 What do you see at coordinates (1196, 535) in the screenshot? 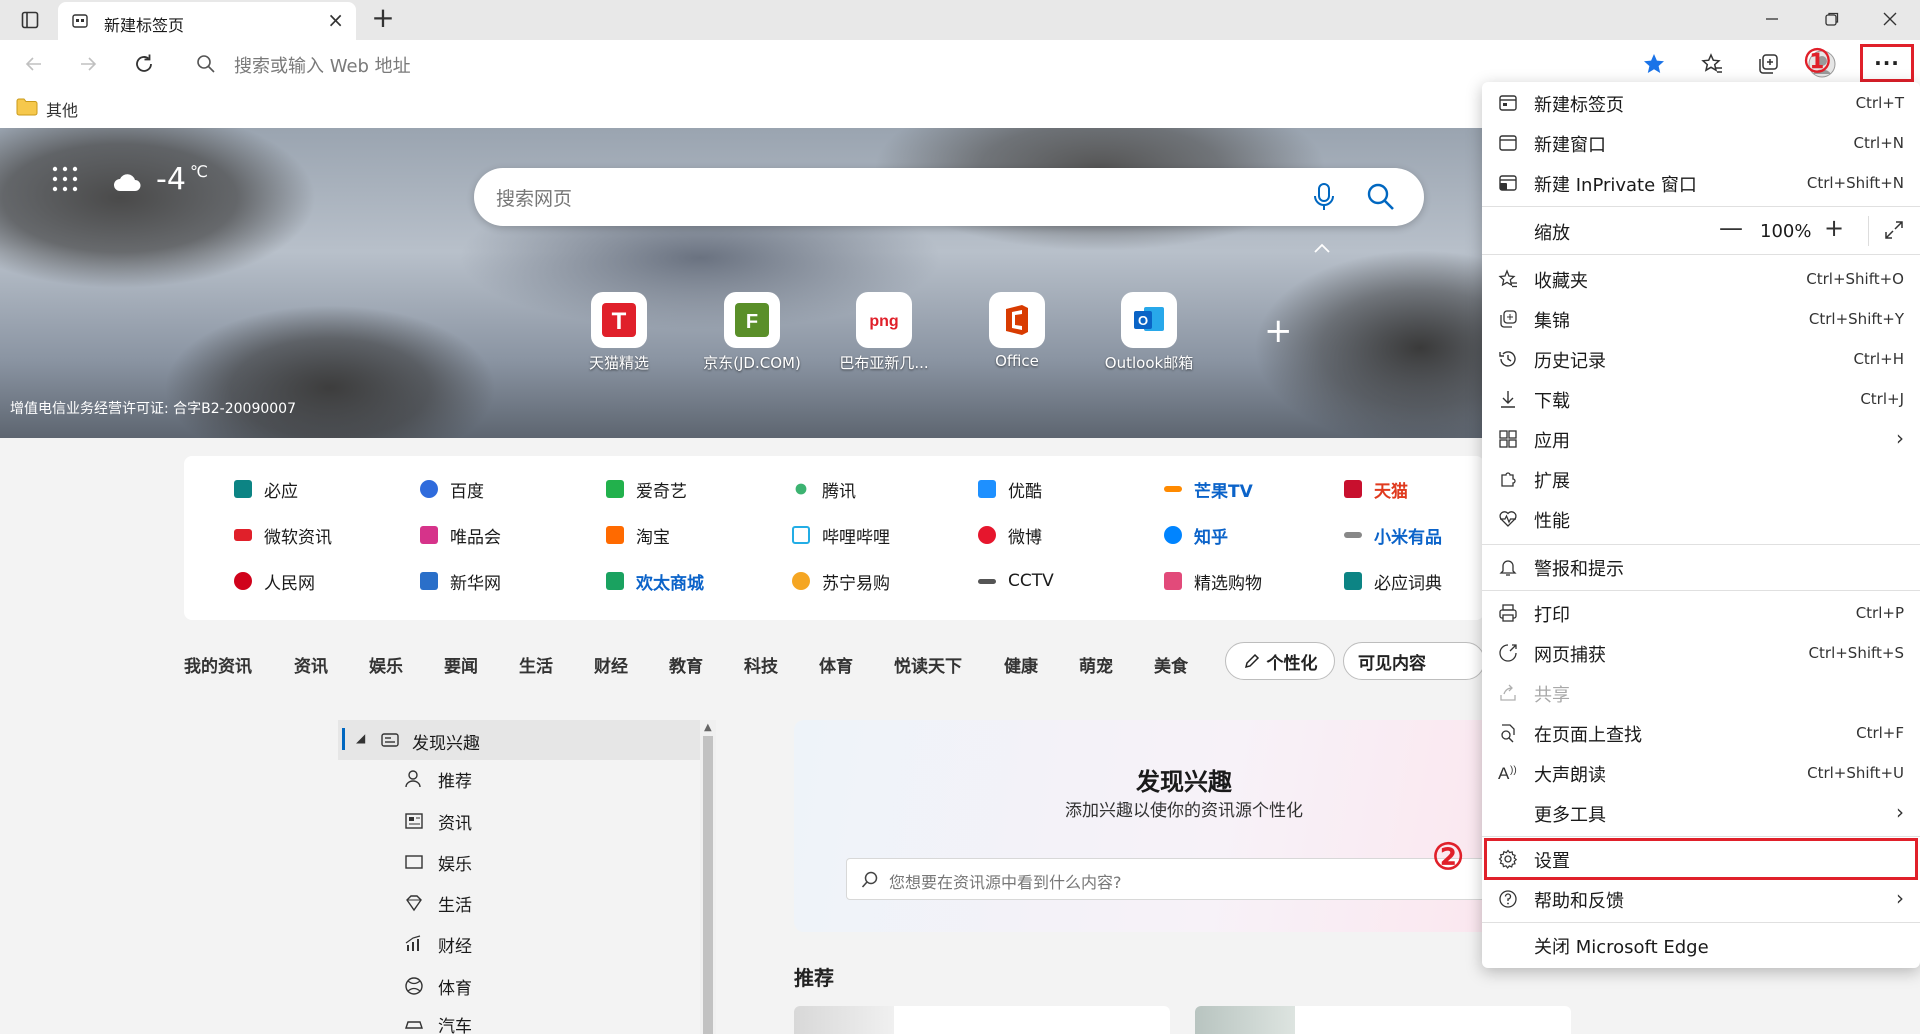
I see `site-link: 知乎` at bounding box center [1196, 535].